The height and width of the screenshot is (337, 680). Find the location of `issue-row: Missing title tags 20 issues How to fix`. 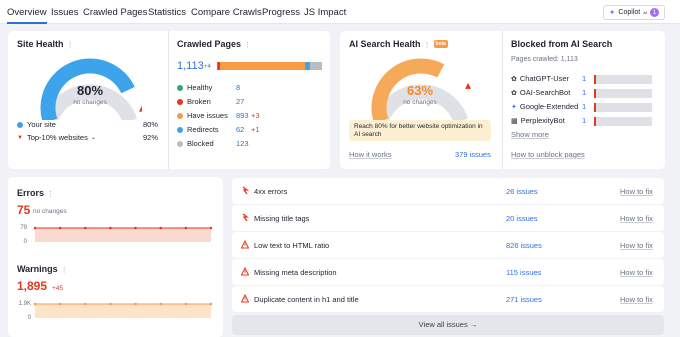

issue-row: Missing title tags 20 issues How to fix is located at coordinates (448, 218).